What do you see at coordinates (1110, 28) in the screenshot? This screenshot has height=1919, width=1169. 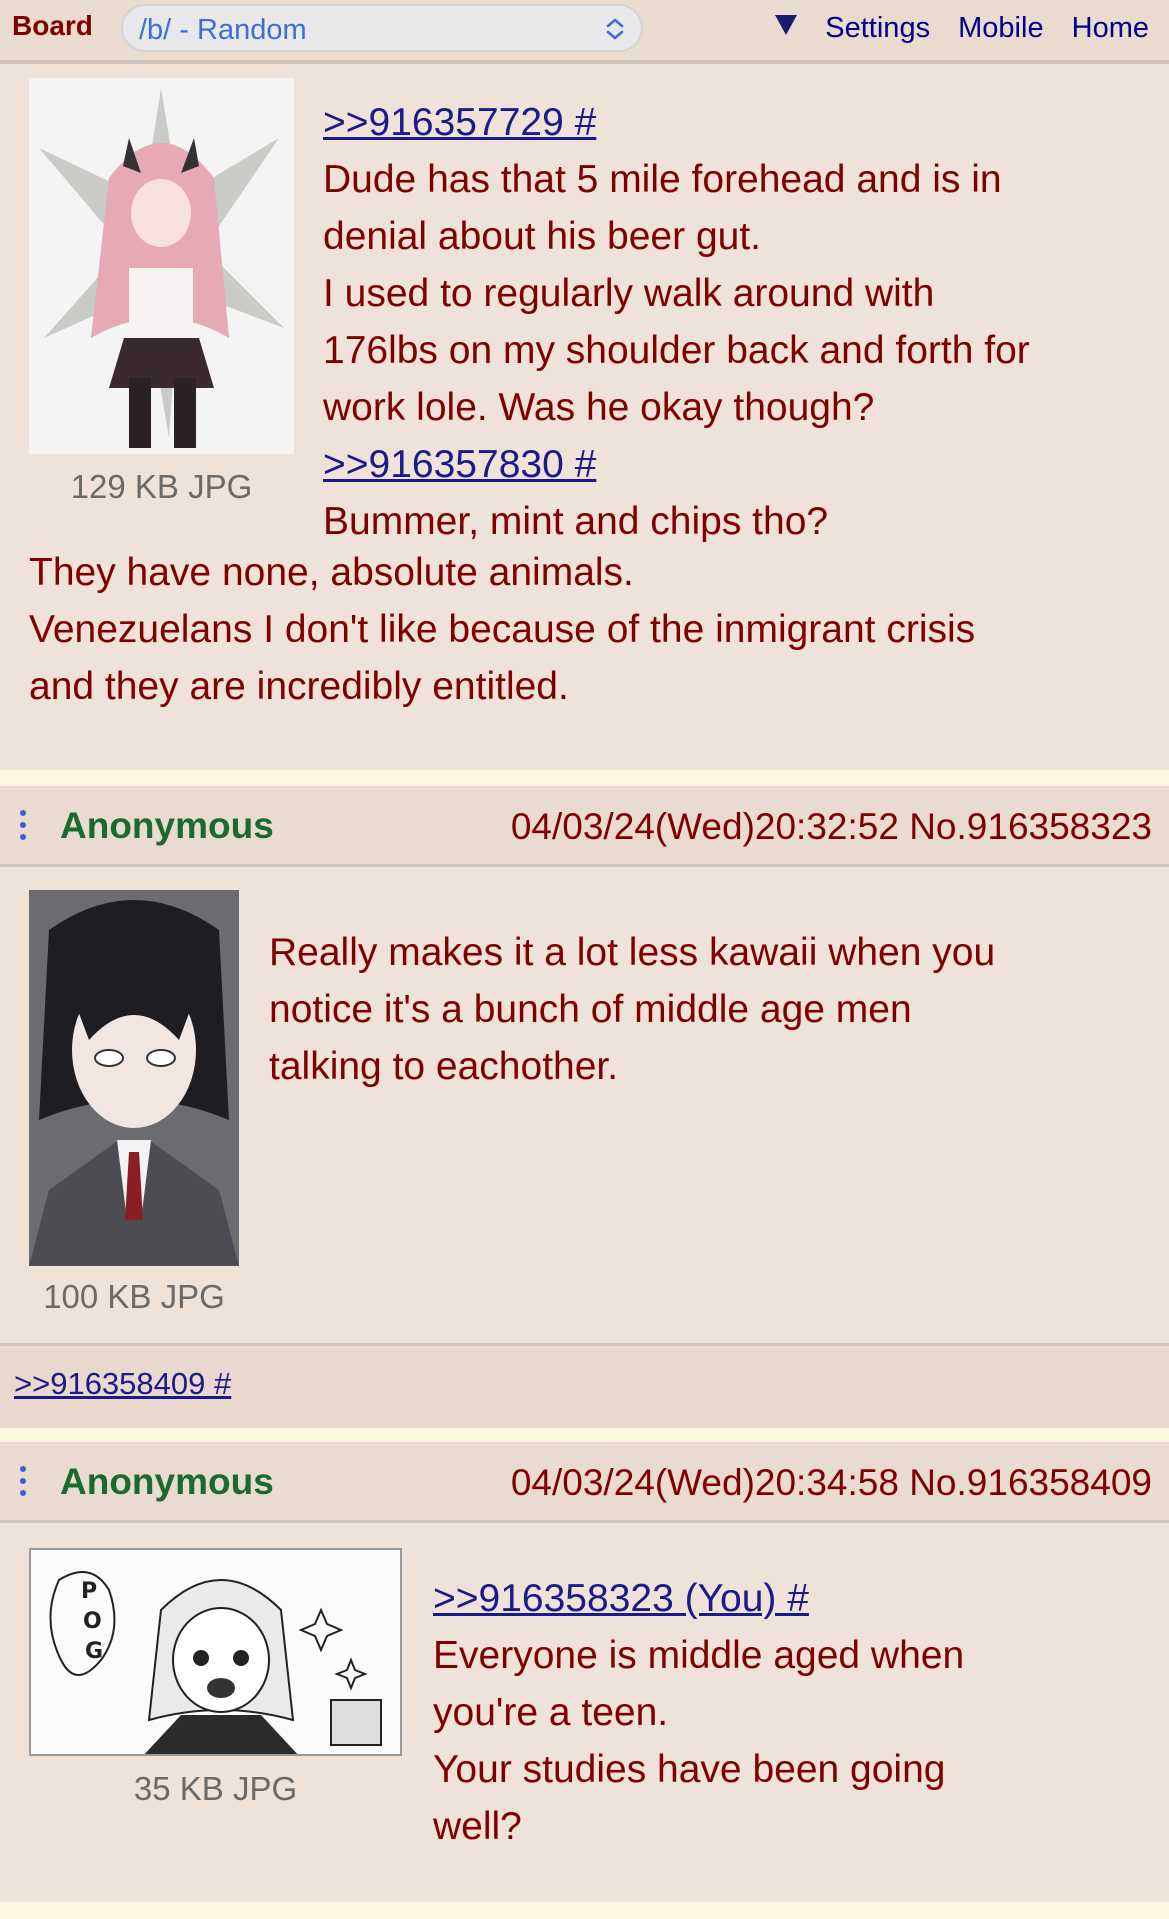 I see `nav-home-link: Home` at bounding box center [1110, 28].